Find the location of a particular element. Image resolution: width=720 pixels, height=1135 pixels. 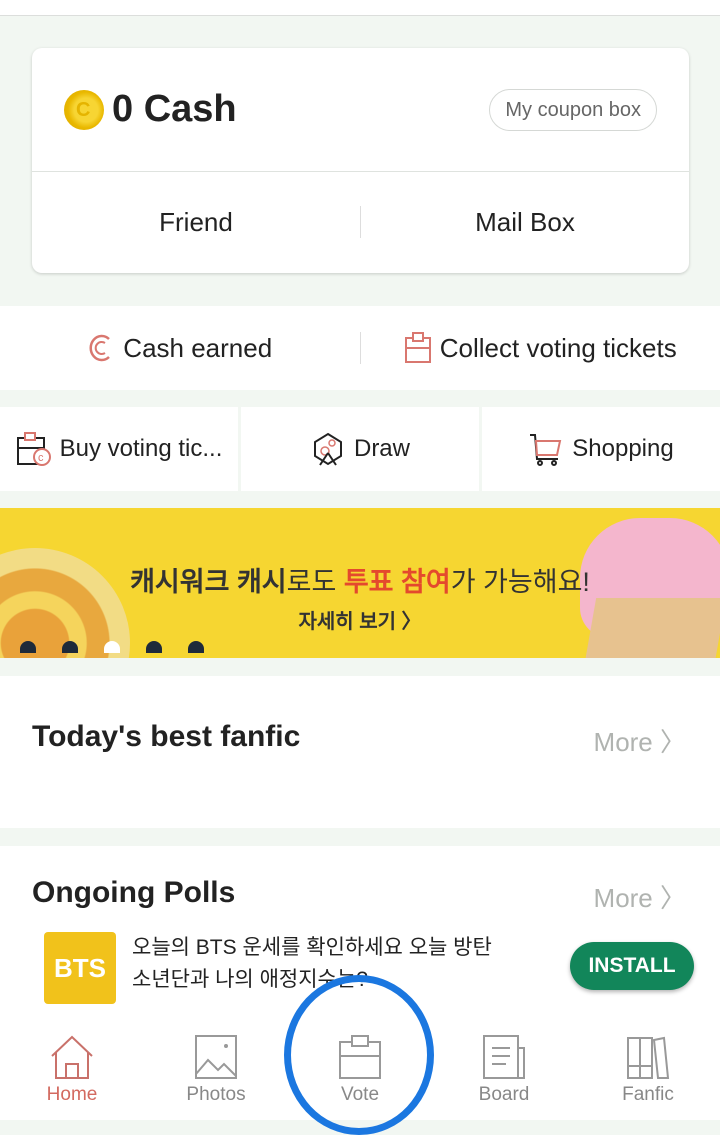

friend-link: Friend is located at coordinates (196, 222).